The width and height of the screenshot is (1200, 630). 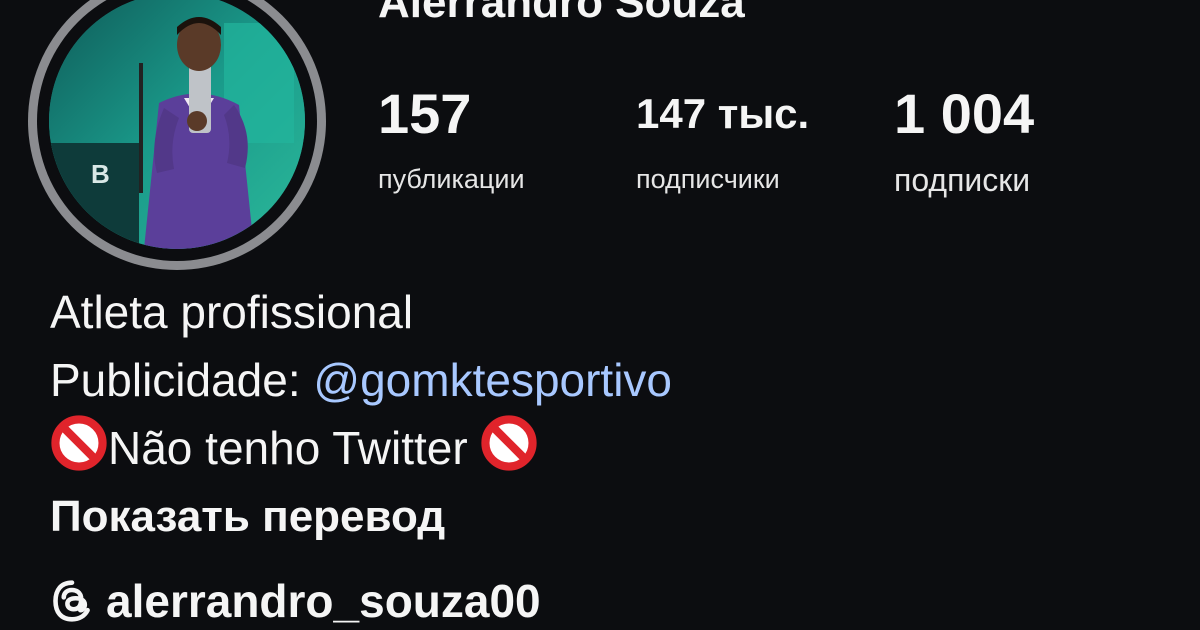 I want to click on threads-link: alerrandro_souza00, so click(x=295, y=601).